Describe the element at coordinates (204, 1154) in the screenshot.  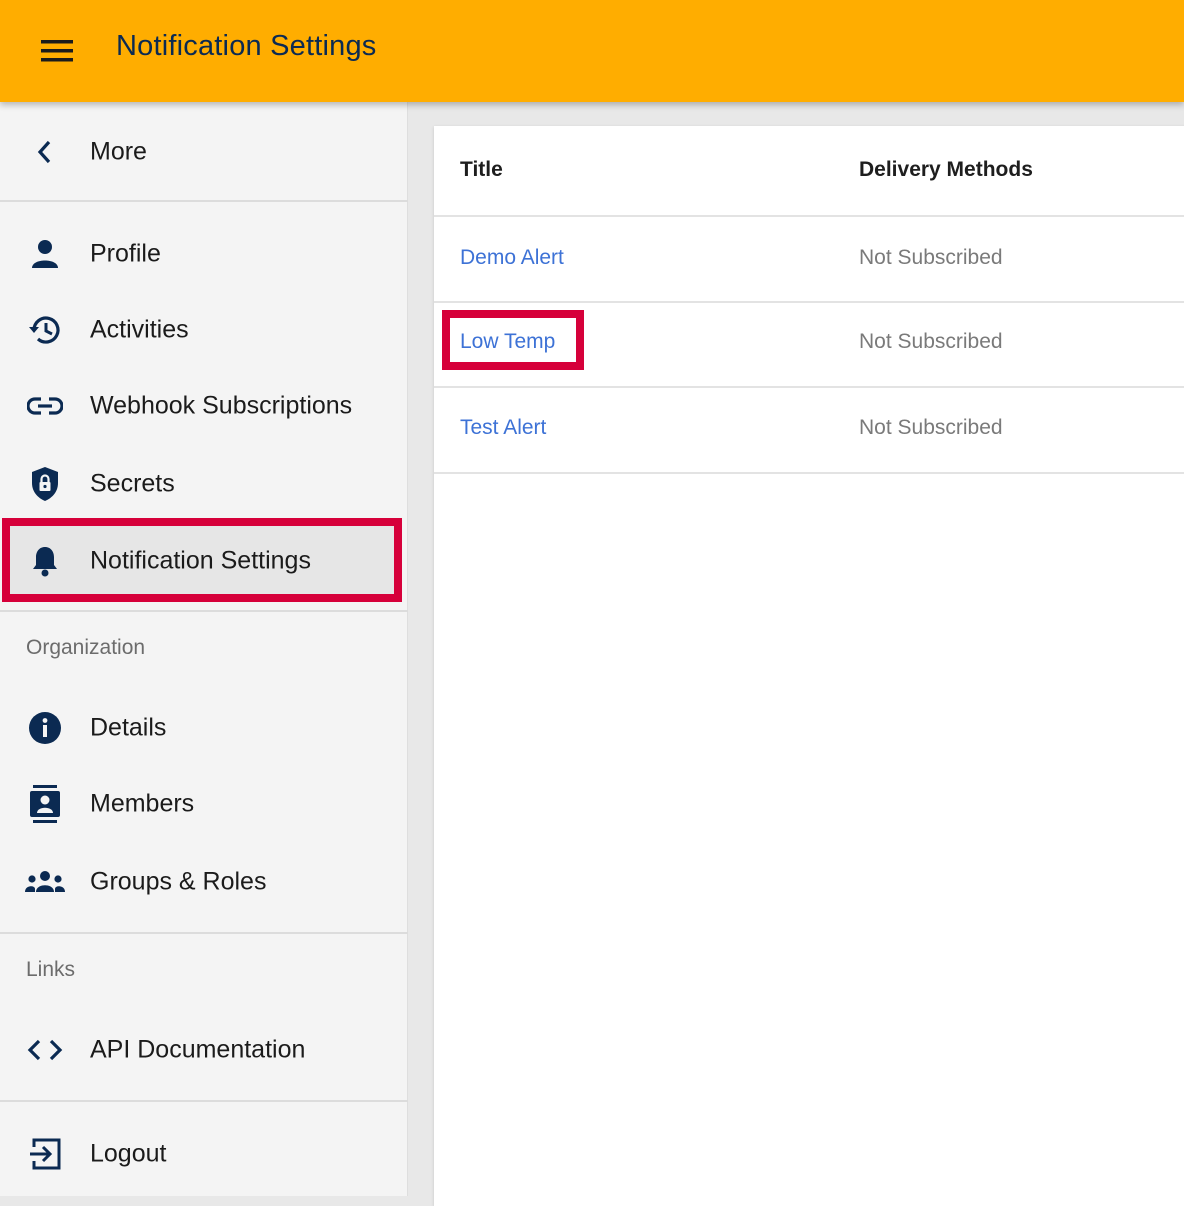
I see `sidebar-item-logout: Logout` at that location.